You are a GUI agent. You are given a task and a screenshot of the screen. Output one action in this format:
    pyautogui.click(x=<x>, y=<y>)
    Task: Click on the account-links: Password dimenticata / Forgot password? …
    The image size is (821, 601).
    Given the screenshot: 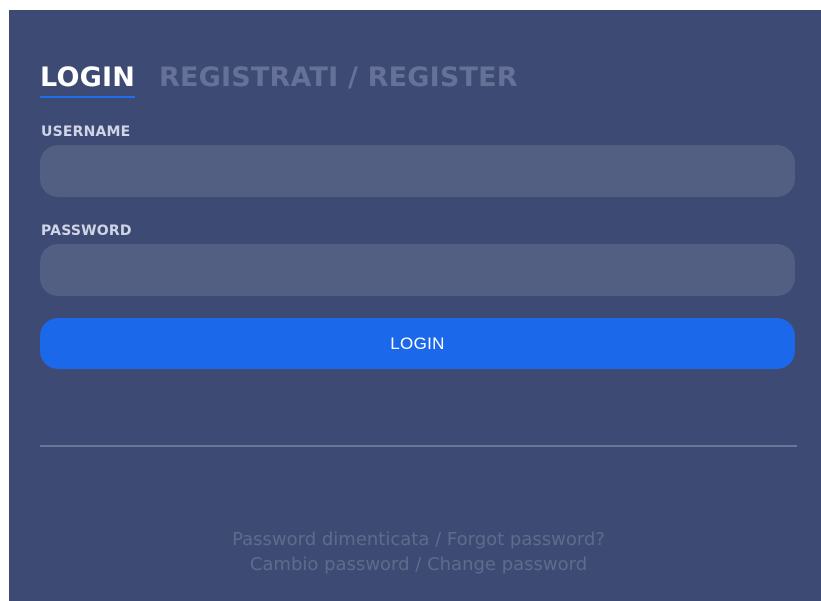 What is the action you would take?
    pyautogui.click(x=418, y=552)
    